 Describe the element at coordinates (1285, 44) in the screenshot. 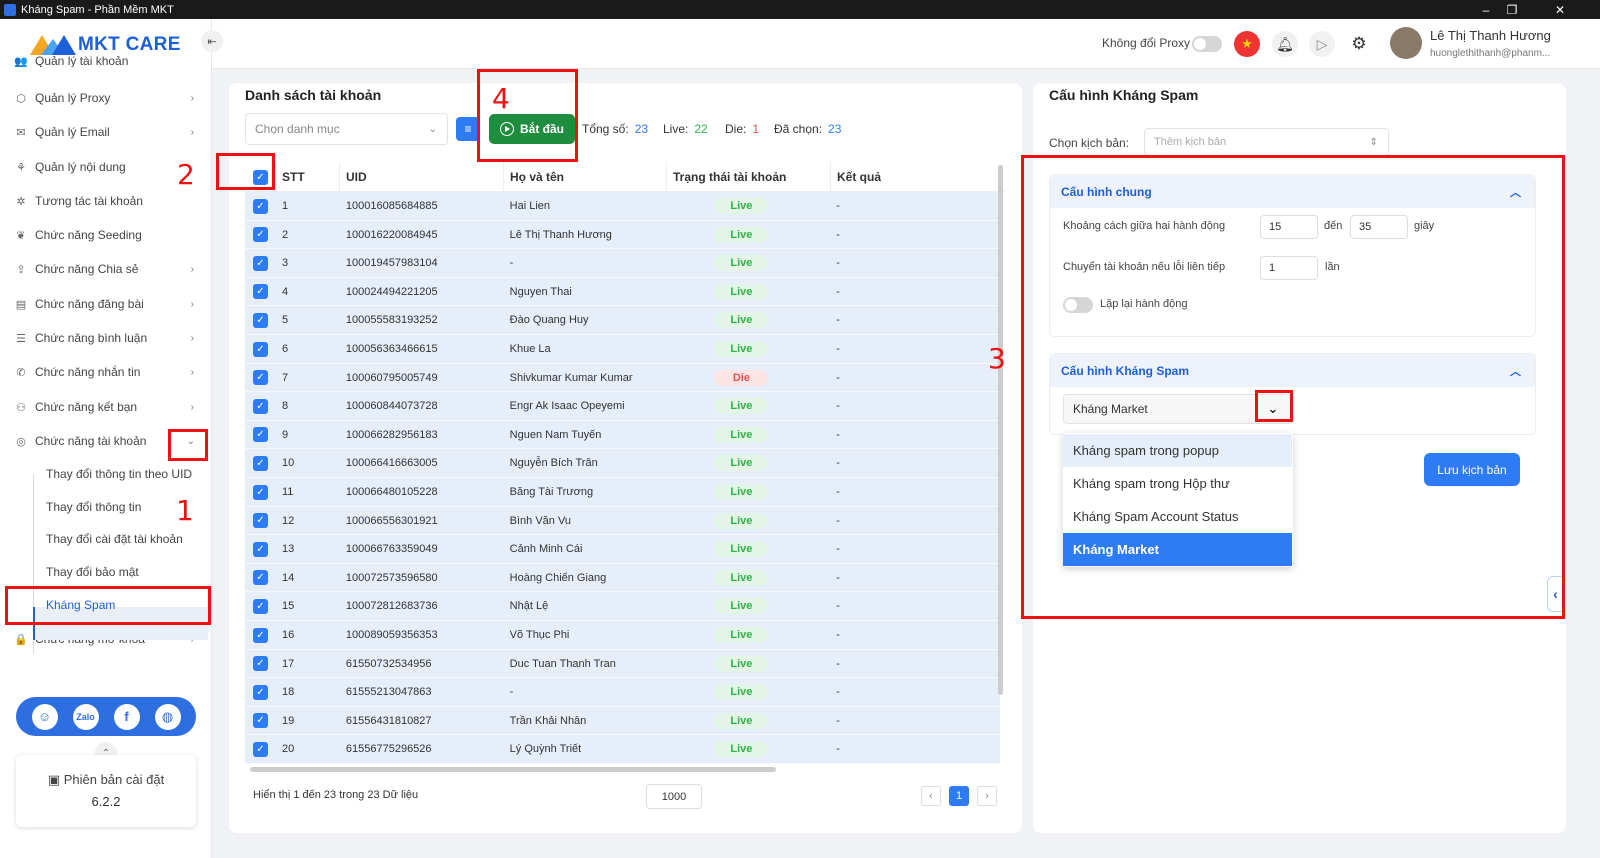

I see `bell-icon: 🔔︎` at that location.